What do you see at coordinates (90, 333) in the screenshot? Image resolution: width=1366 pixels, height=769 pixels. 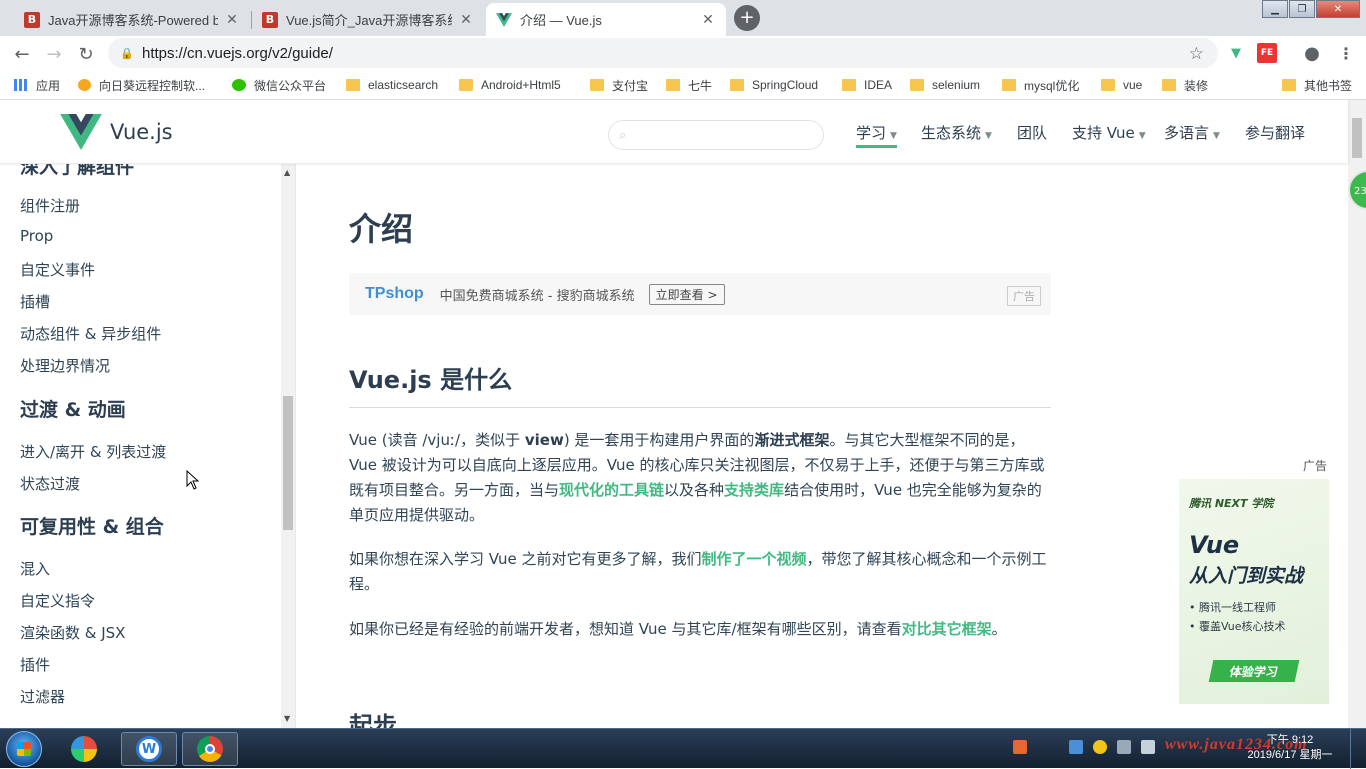 I see `sidebar-item-dynamic-async: 动态组件 & 异步组件` at bounding box center [90, 333].